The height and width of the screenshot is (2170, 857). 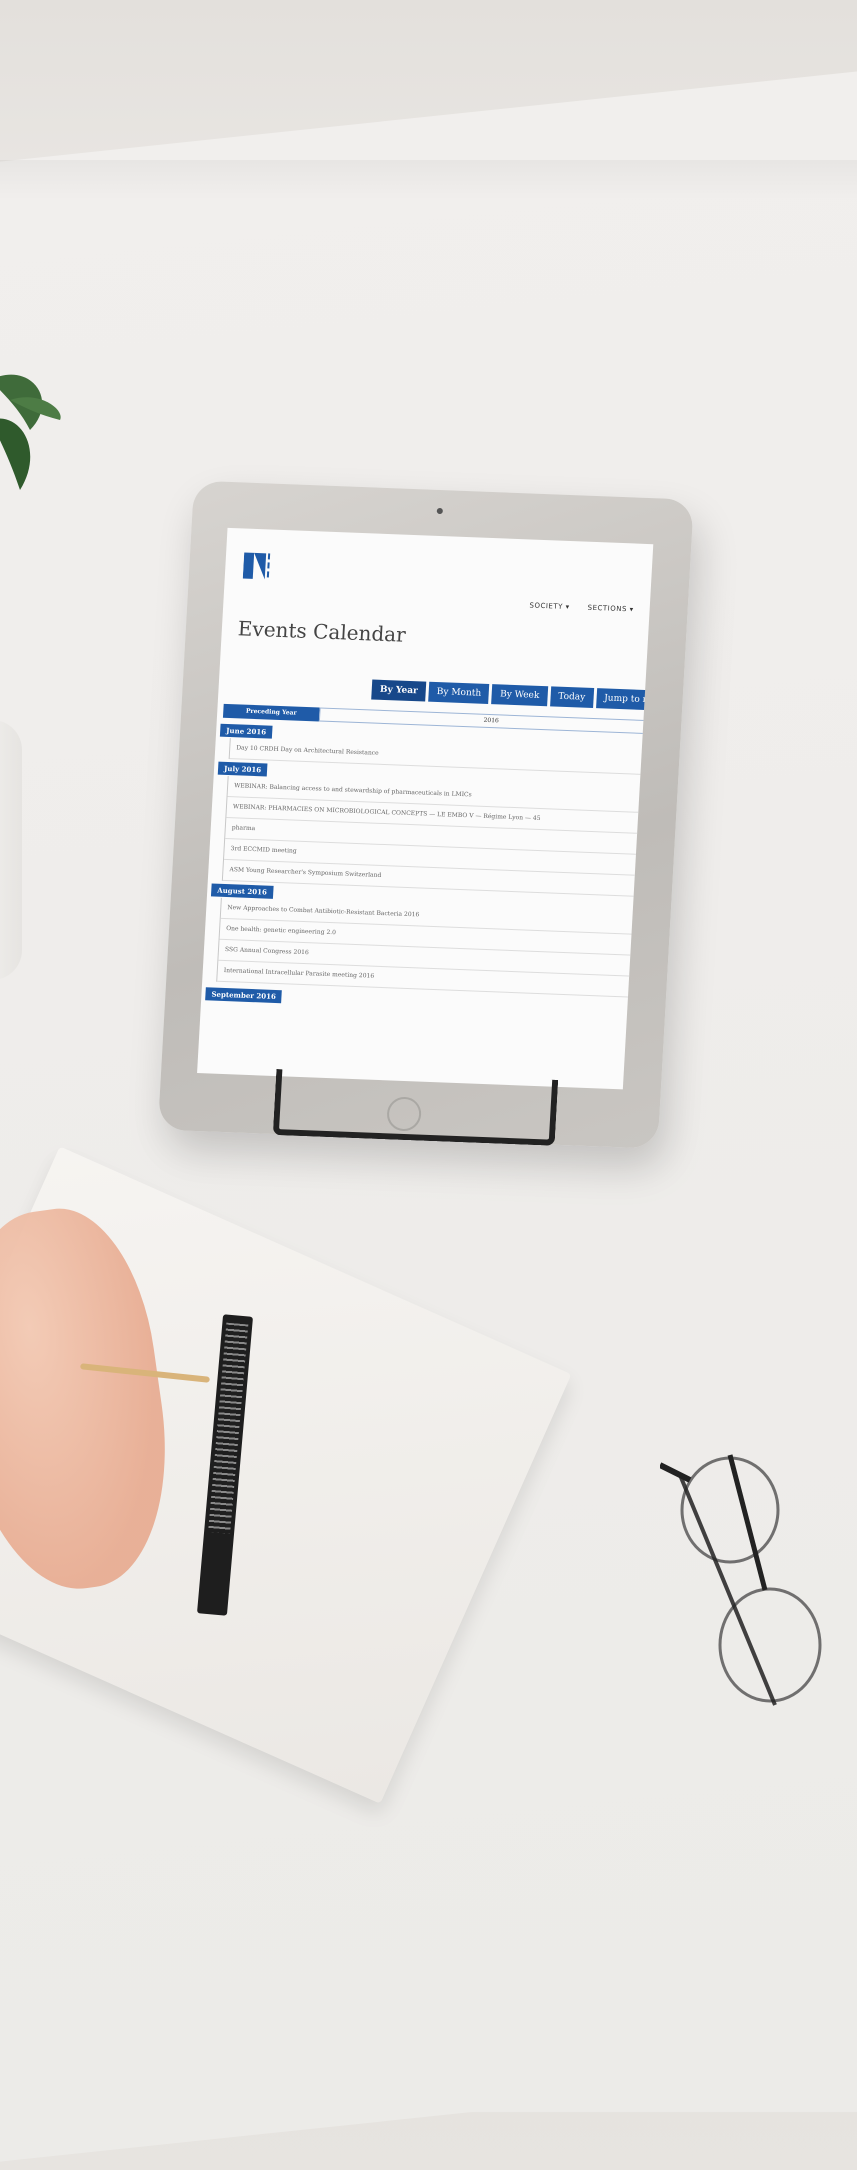 I want to click on month-header-july: July 2016, so click(x=242, y=769).